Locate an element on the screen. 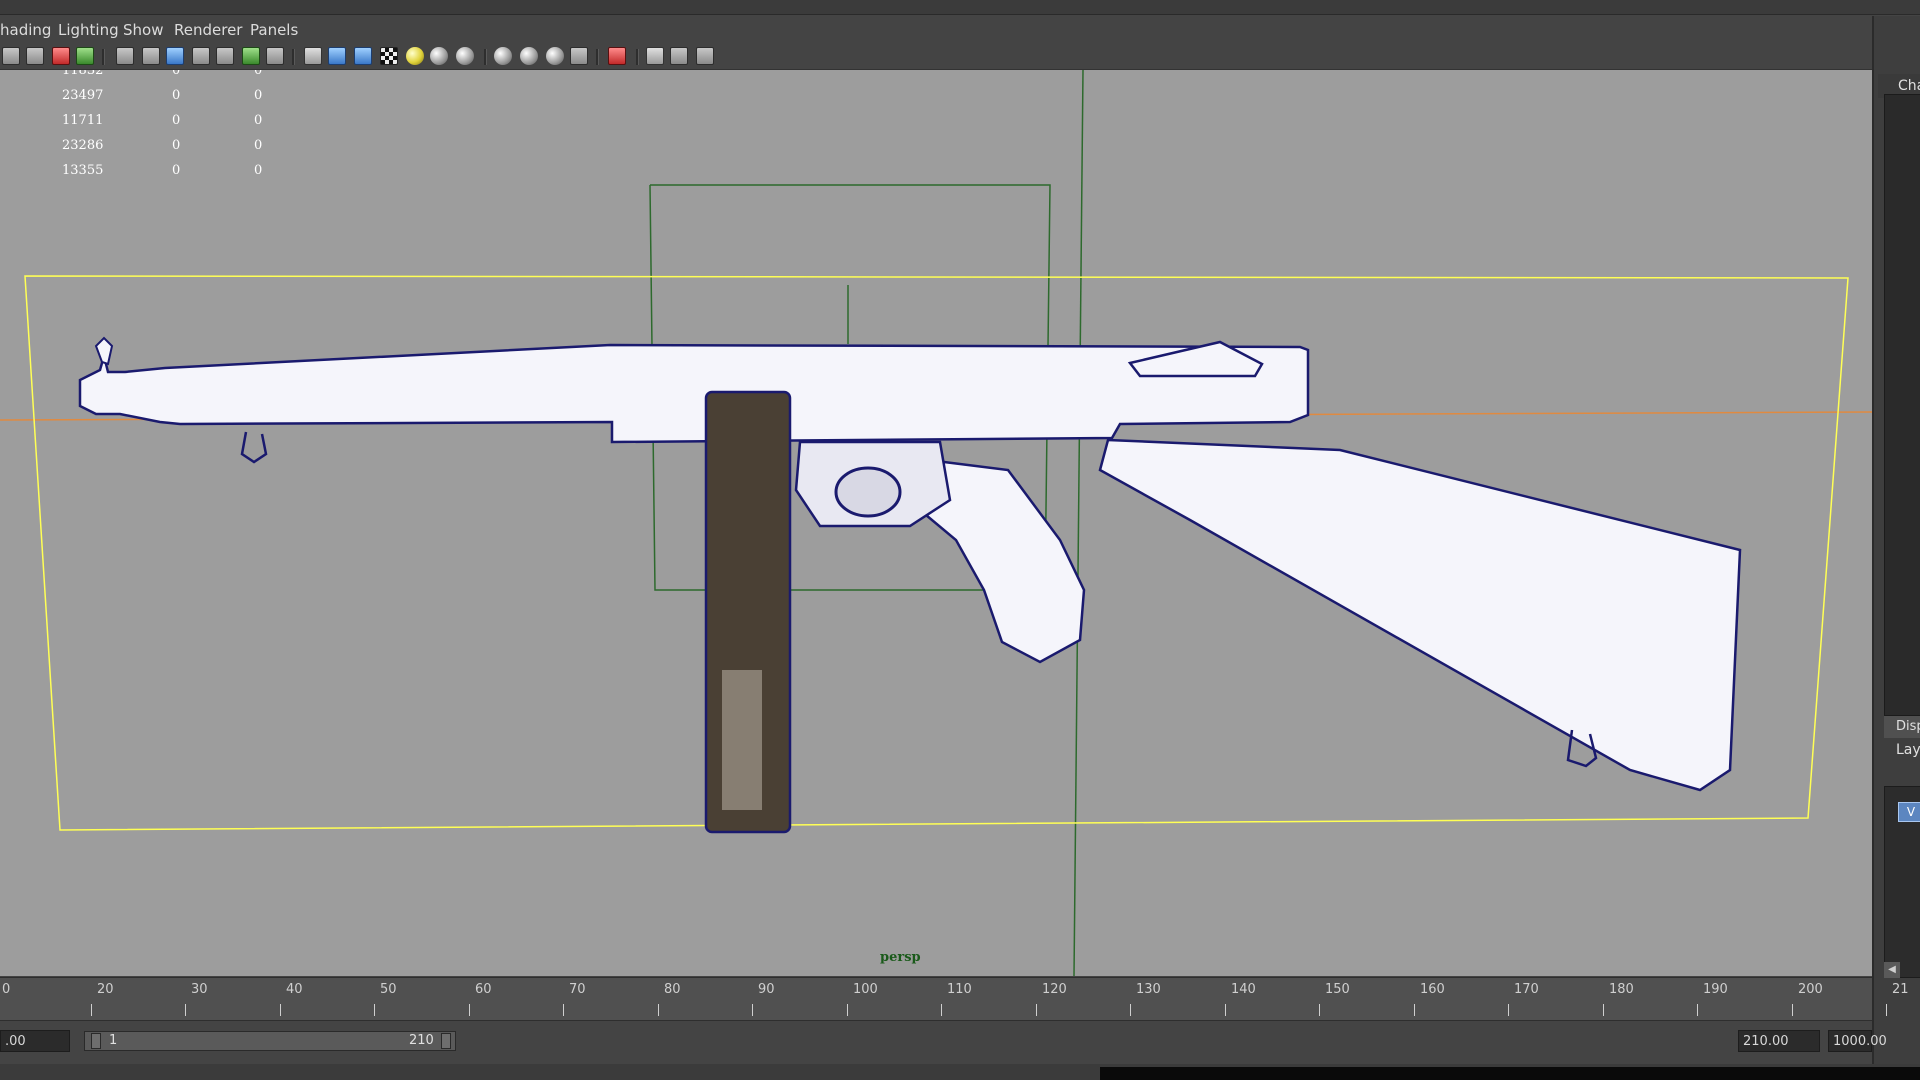 The height and width of the screenshot is (1080, 1920). use-all-lights-icon is located at coordinates (415, 56).